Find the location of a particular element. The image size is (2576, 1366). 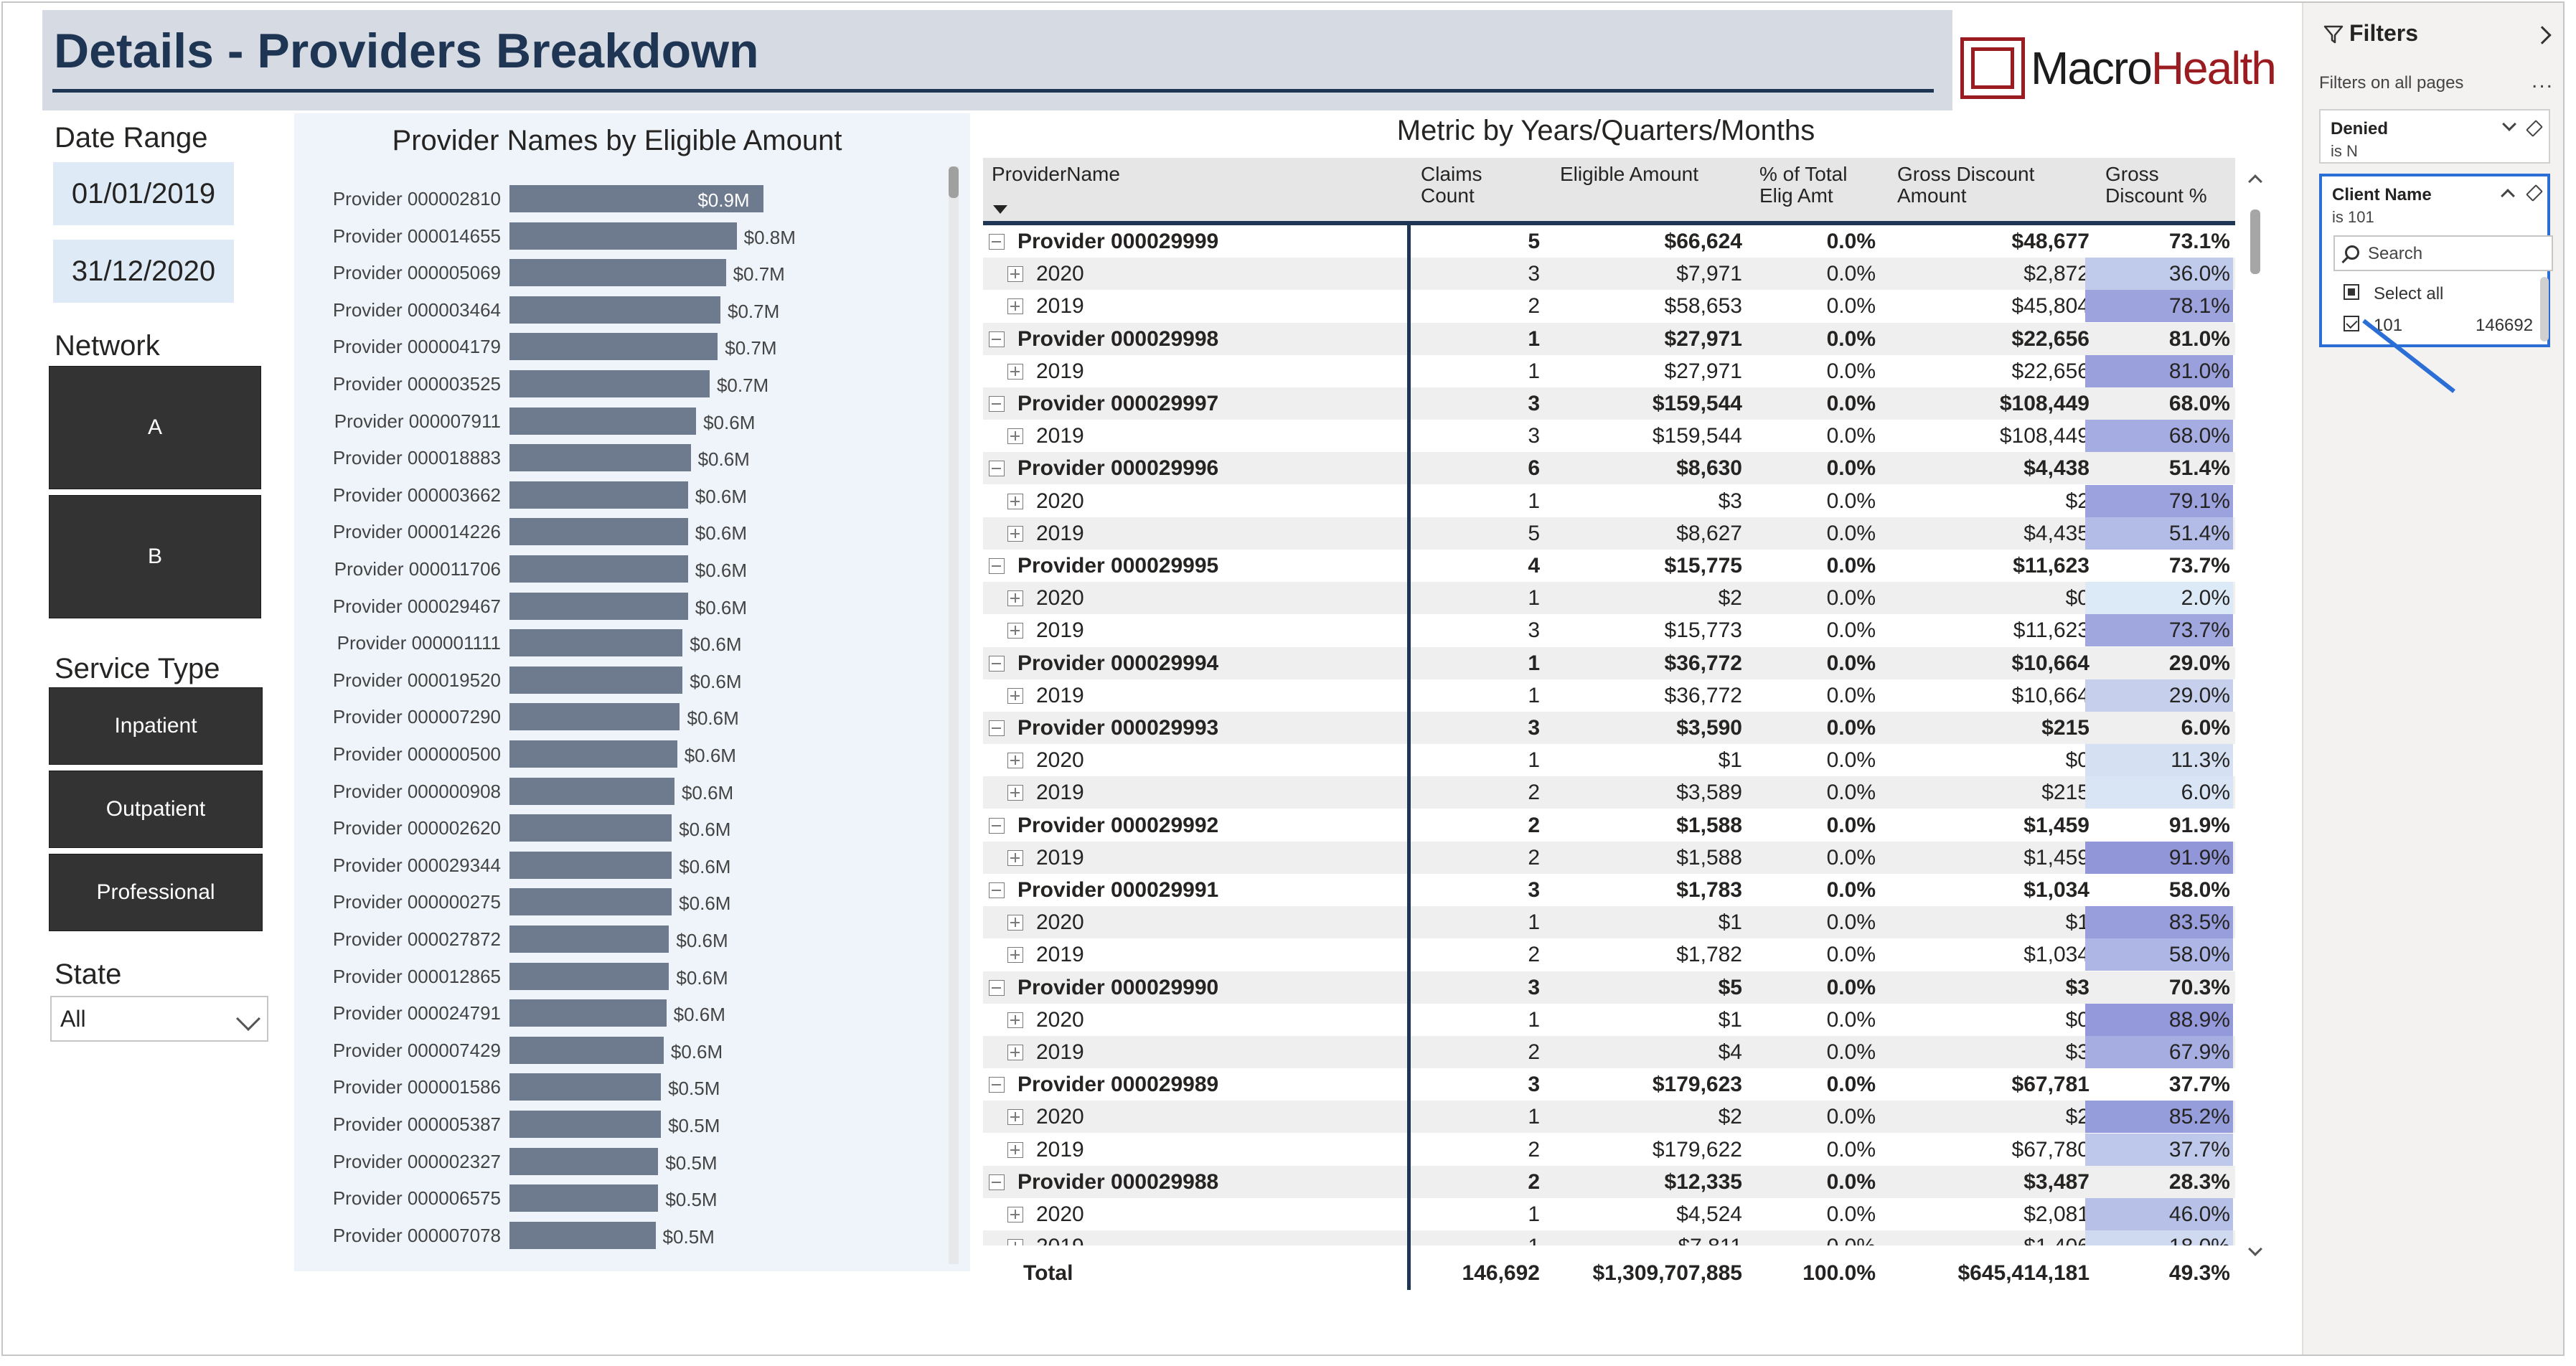

service-type-professional: Professional is located at coordinates (156, 892).